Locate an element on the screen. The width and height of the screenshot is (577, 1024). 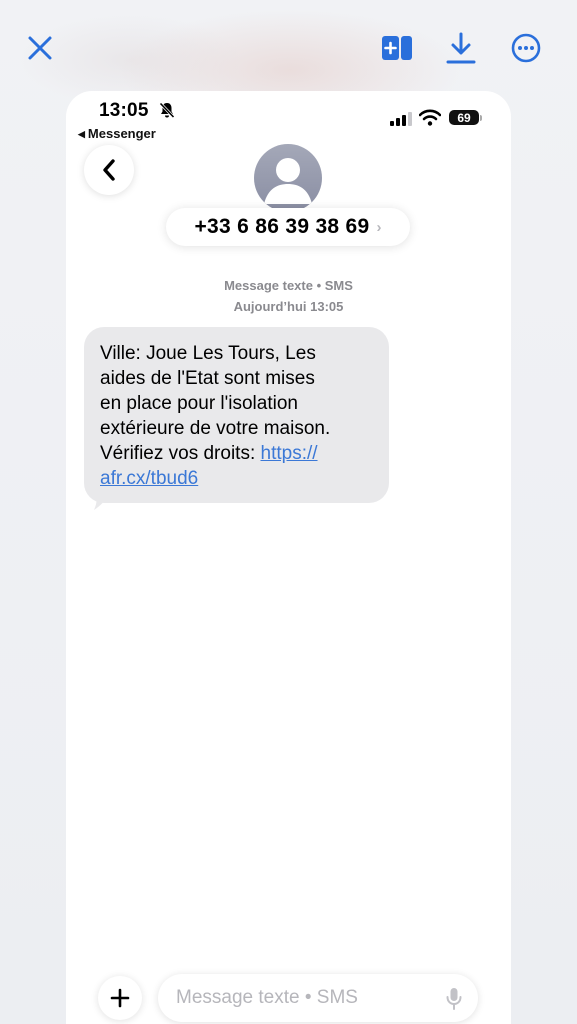
add-attachment-button is located at coordinates (120, 998).